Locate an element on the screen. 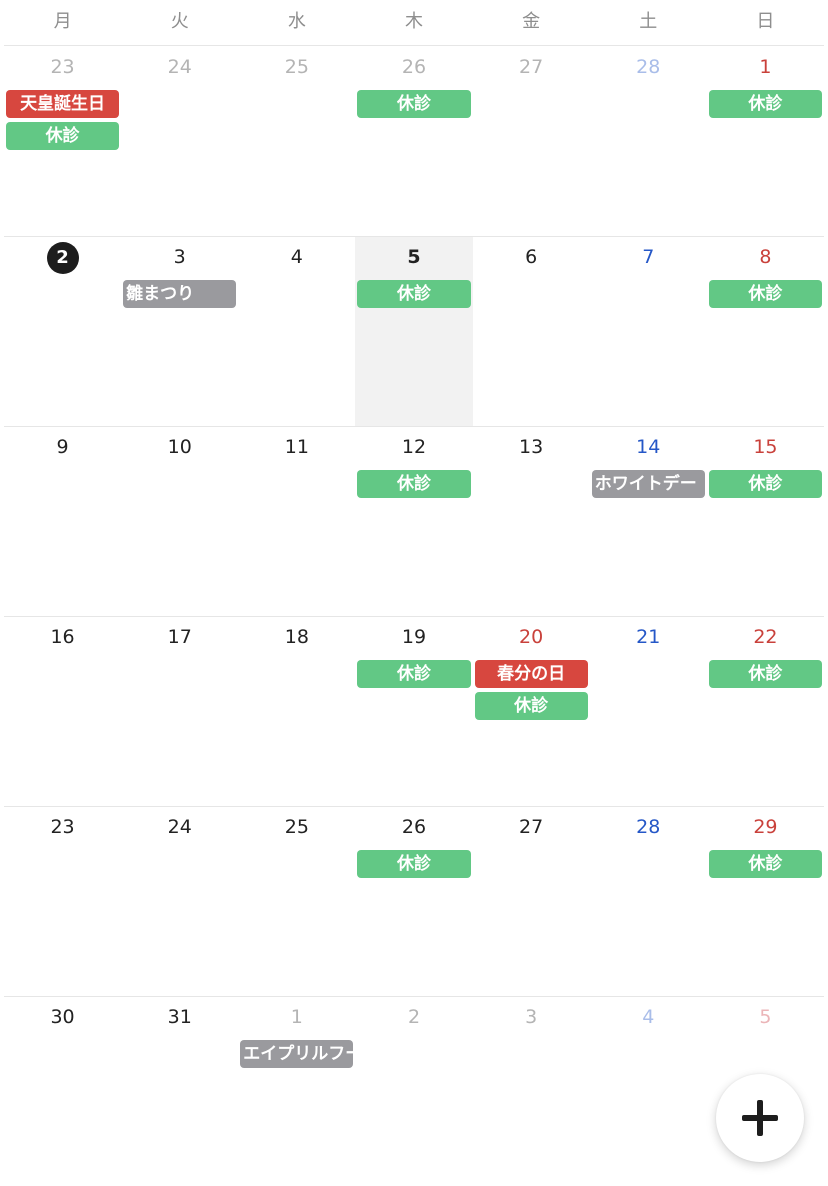 The image size is (828, 1186). day-cell: 17 is located at coordinates (179, 711).